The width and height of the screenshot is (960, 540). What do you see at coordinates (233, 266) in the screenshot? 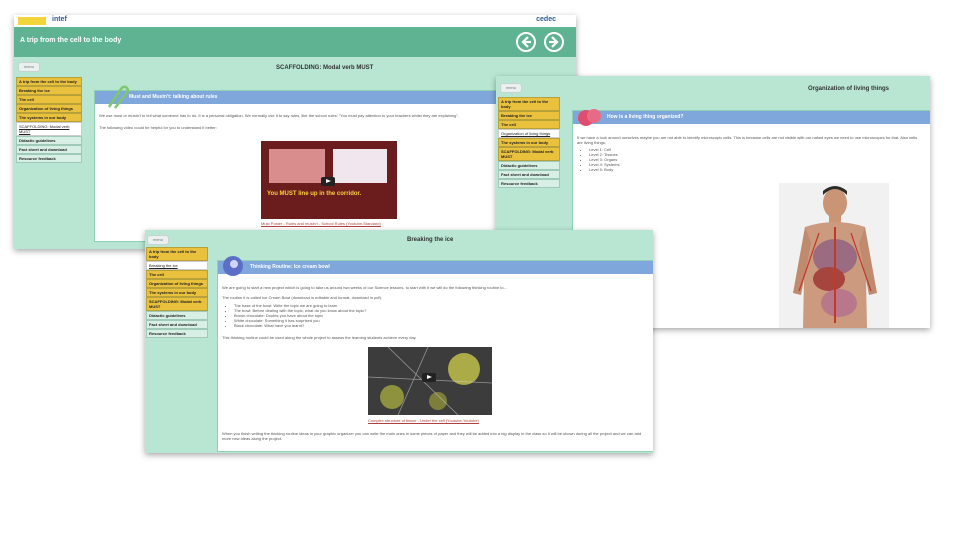
I see `thinking-head-icon` at bounding box center [233, 266].